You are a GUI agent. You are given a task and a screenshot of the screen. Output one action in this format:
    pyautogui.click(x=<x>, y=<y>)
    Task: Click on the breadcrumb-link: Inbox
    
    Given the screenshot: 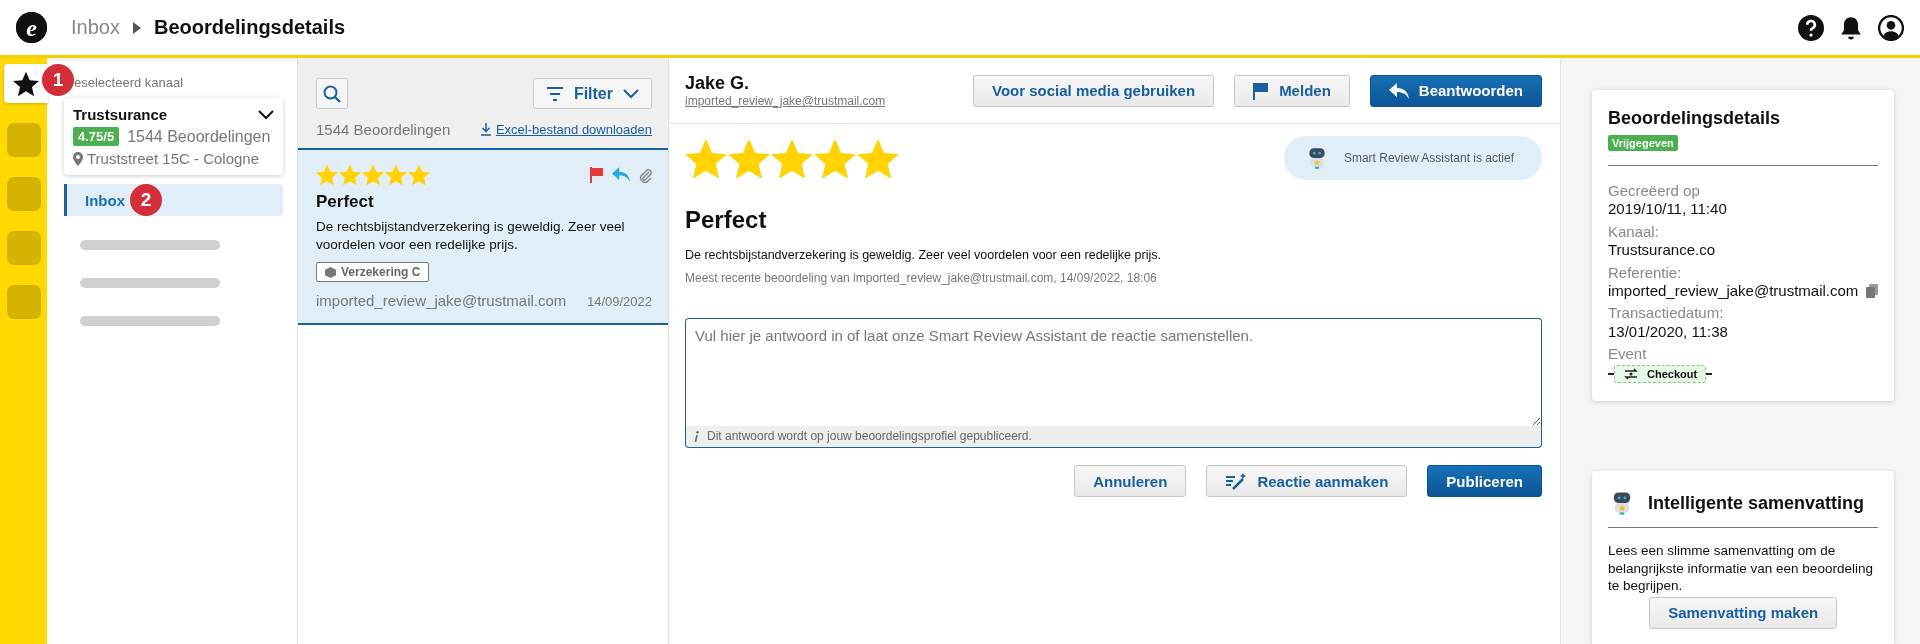 What is the action you would take?
    pyautogui.click(x=95, y=27)
    